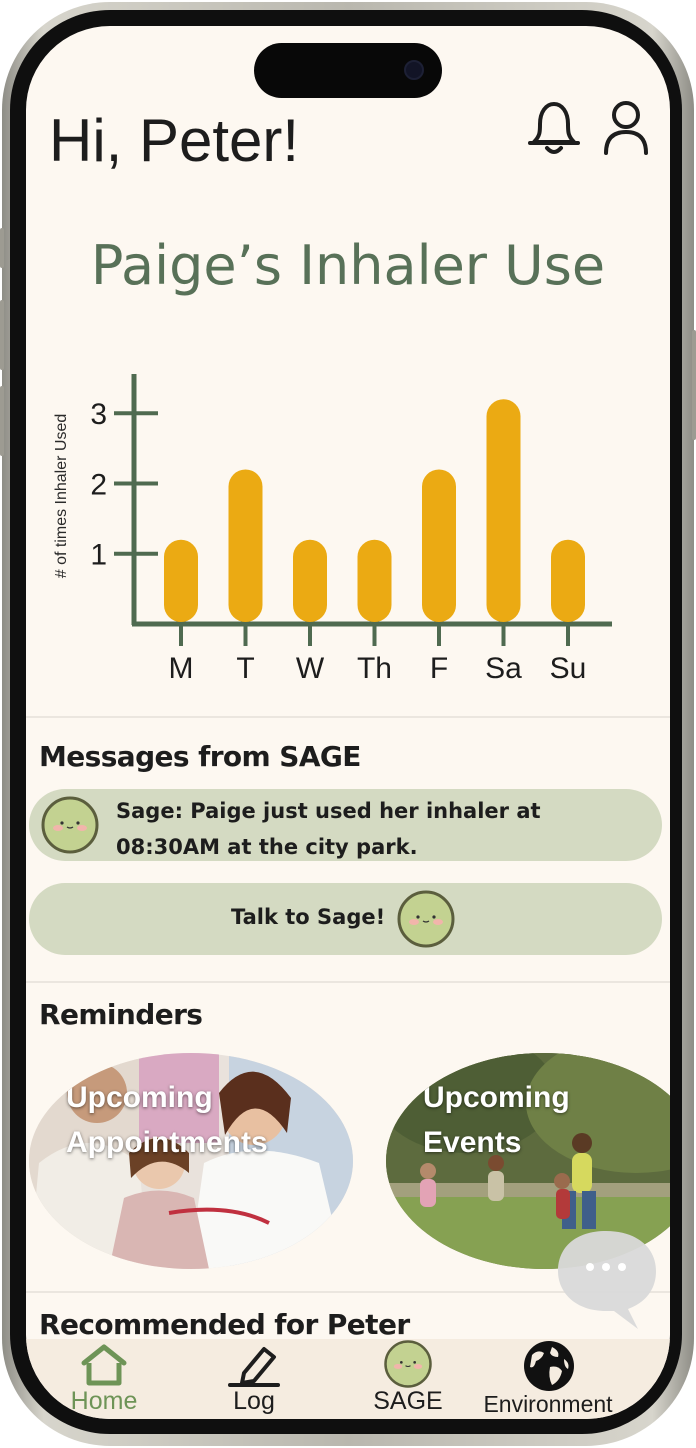 The width and height of the screenshot is (696, 1448). I want to click on x-tick-label: T, so click(245, 668).